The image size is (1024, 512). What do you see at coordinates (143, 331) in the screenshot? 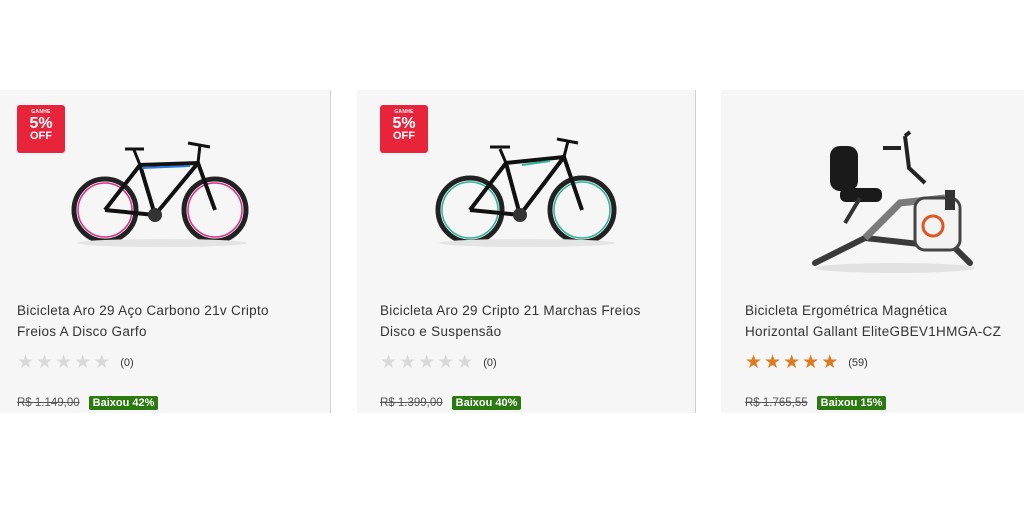
I see `product-title-line: Freios A Disco Garfo` at bounding box center [143, 331].